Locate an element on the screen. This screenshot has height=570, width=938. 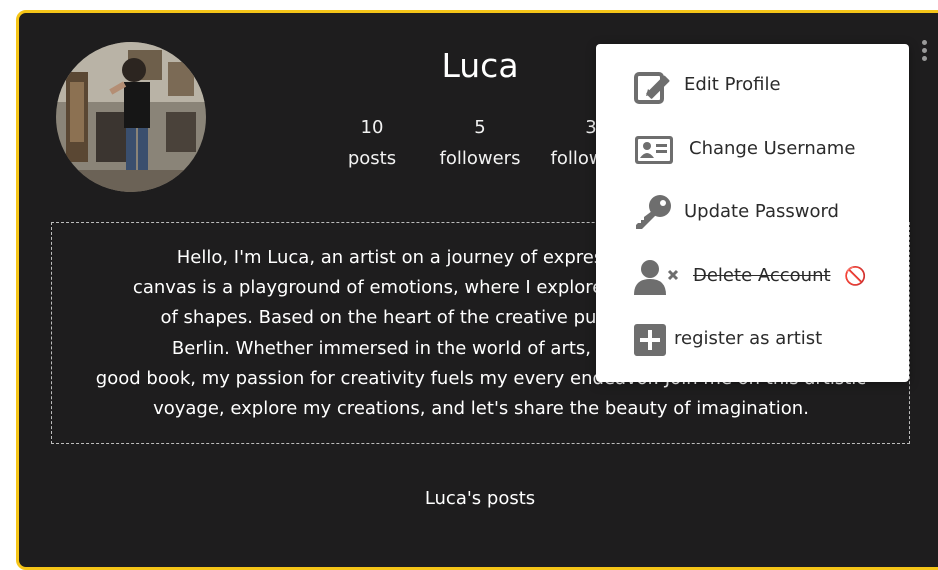
user-remove-icon is located at coordinates (656, 277).